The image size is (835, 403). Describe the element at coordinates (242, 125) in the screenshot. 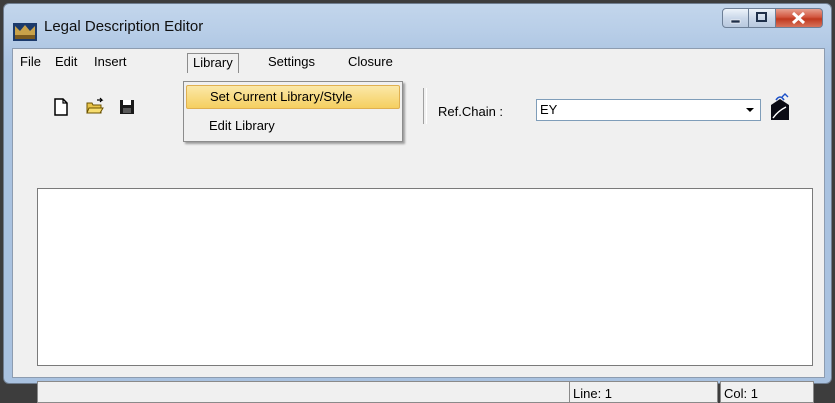

I see `menu-item-edit-library-label: Edit Library` at that location.